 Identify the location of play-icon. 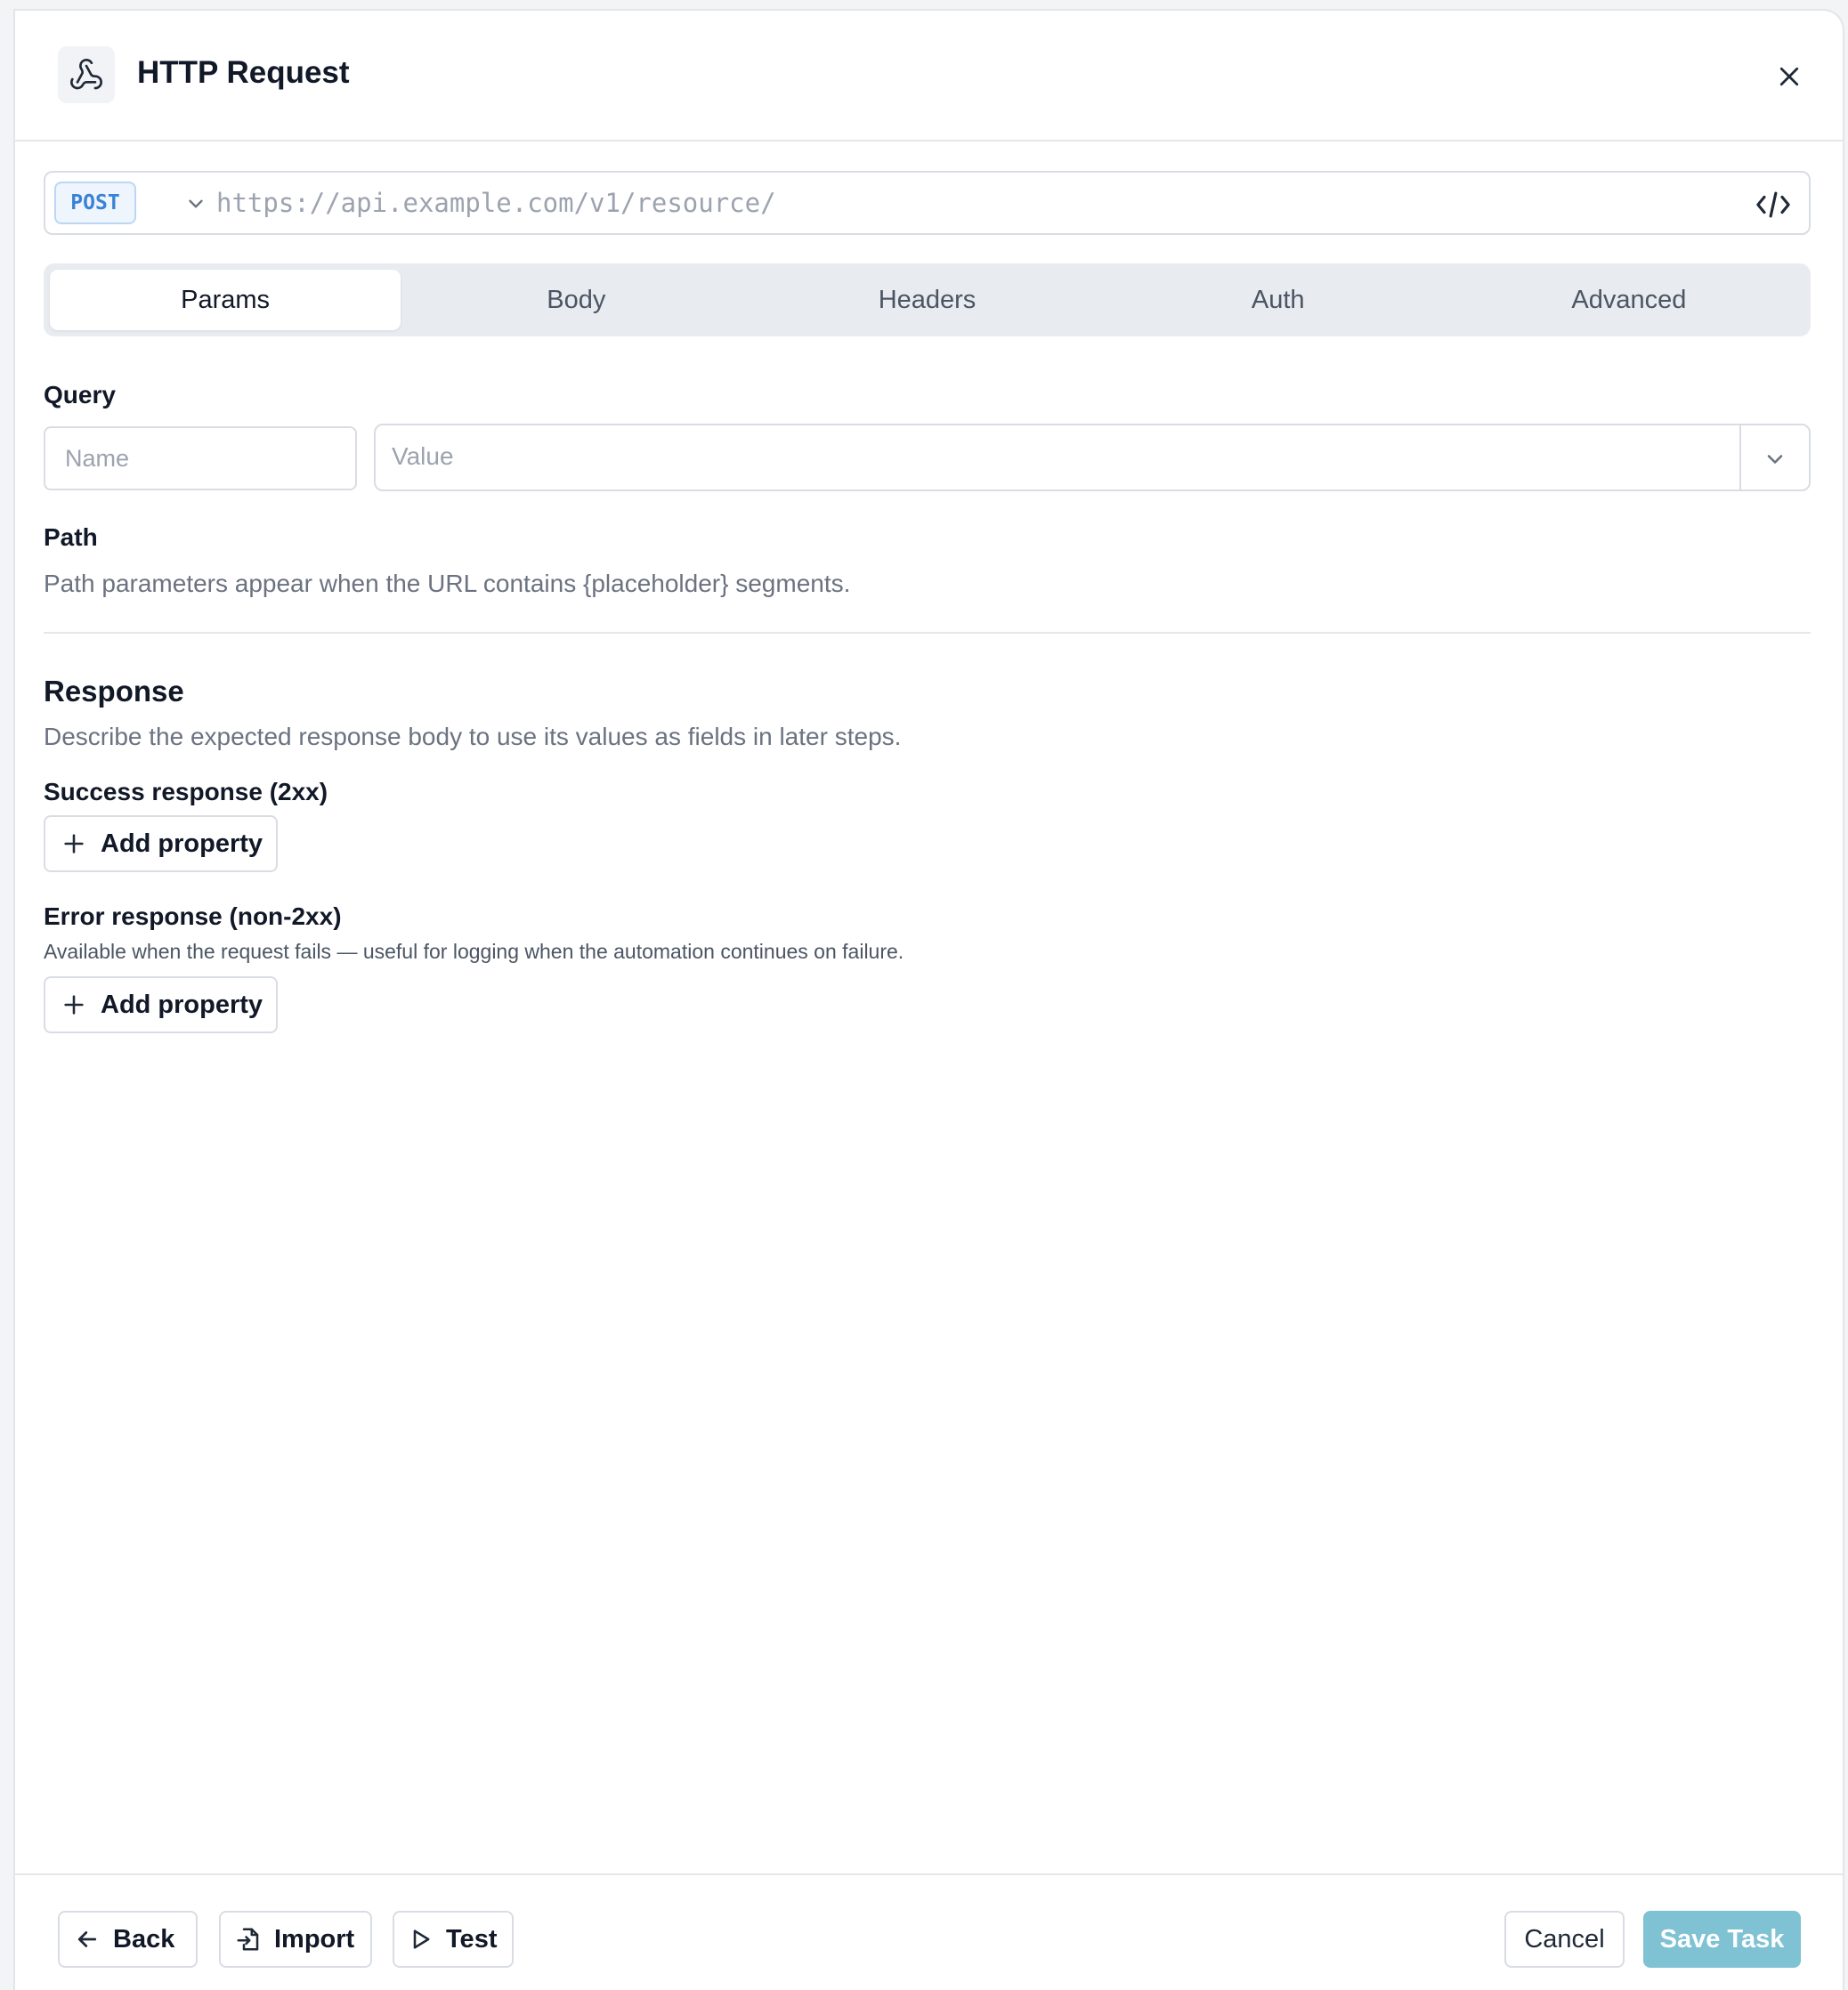
(421, 1939).